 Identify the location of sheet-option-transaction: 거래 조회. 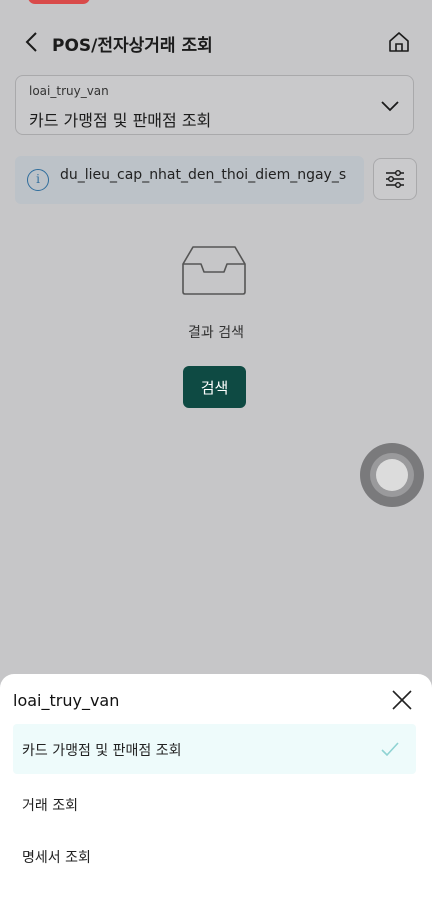
(214, 804).